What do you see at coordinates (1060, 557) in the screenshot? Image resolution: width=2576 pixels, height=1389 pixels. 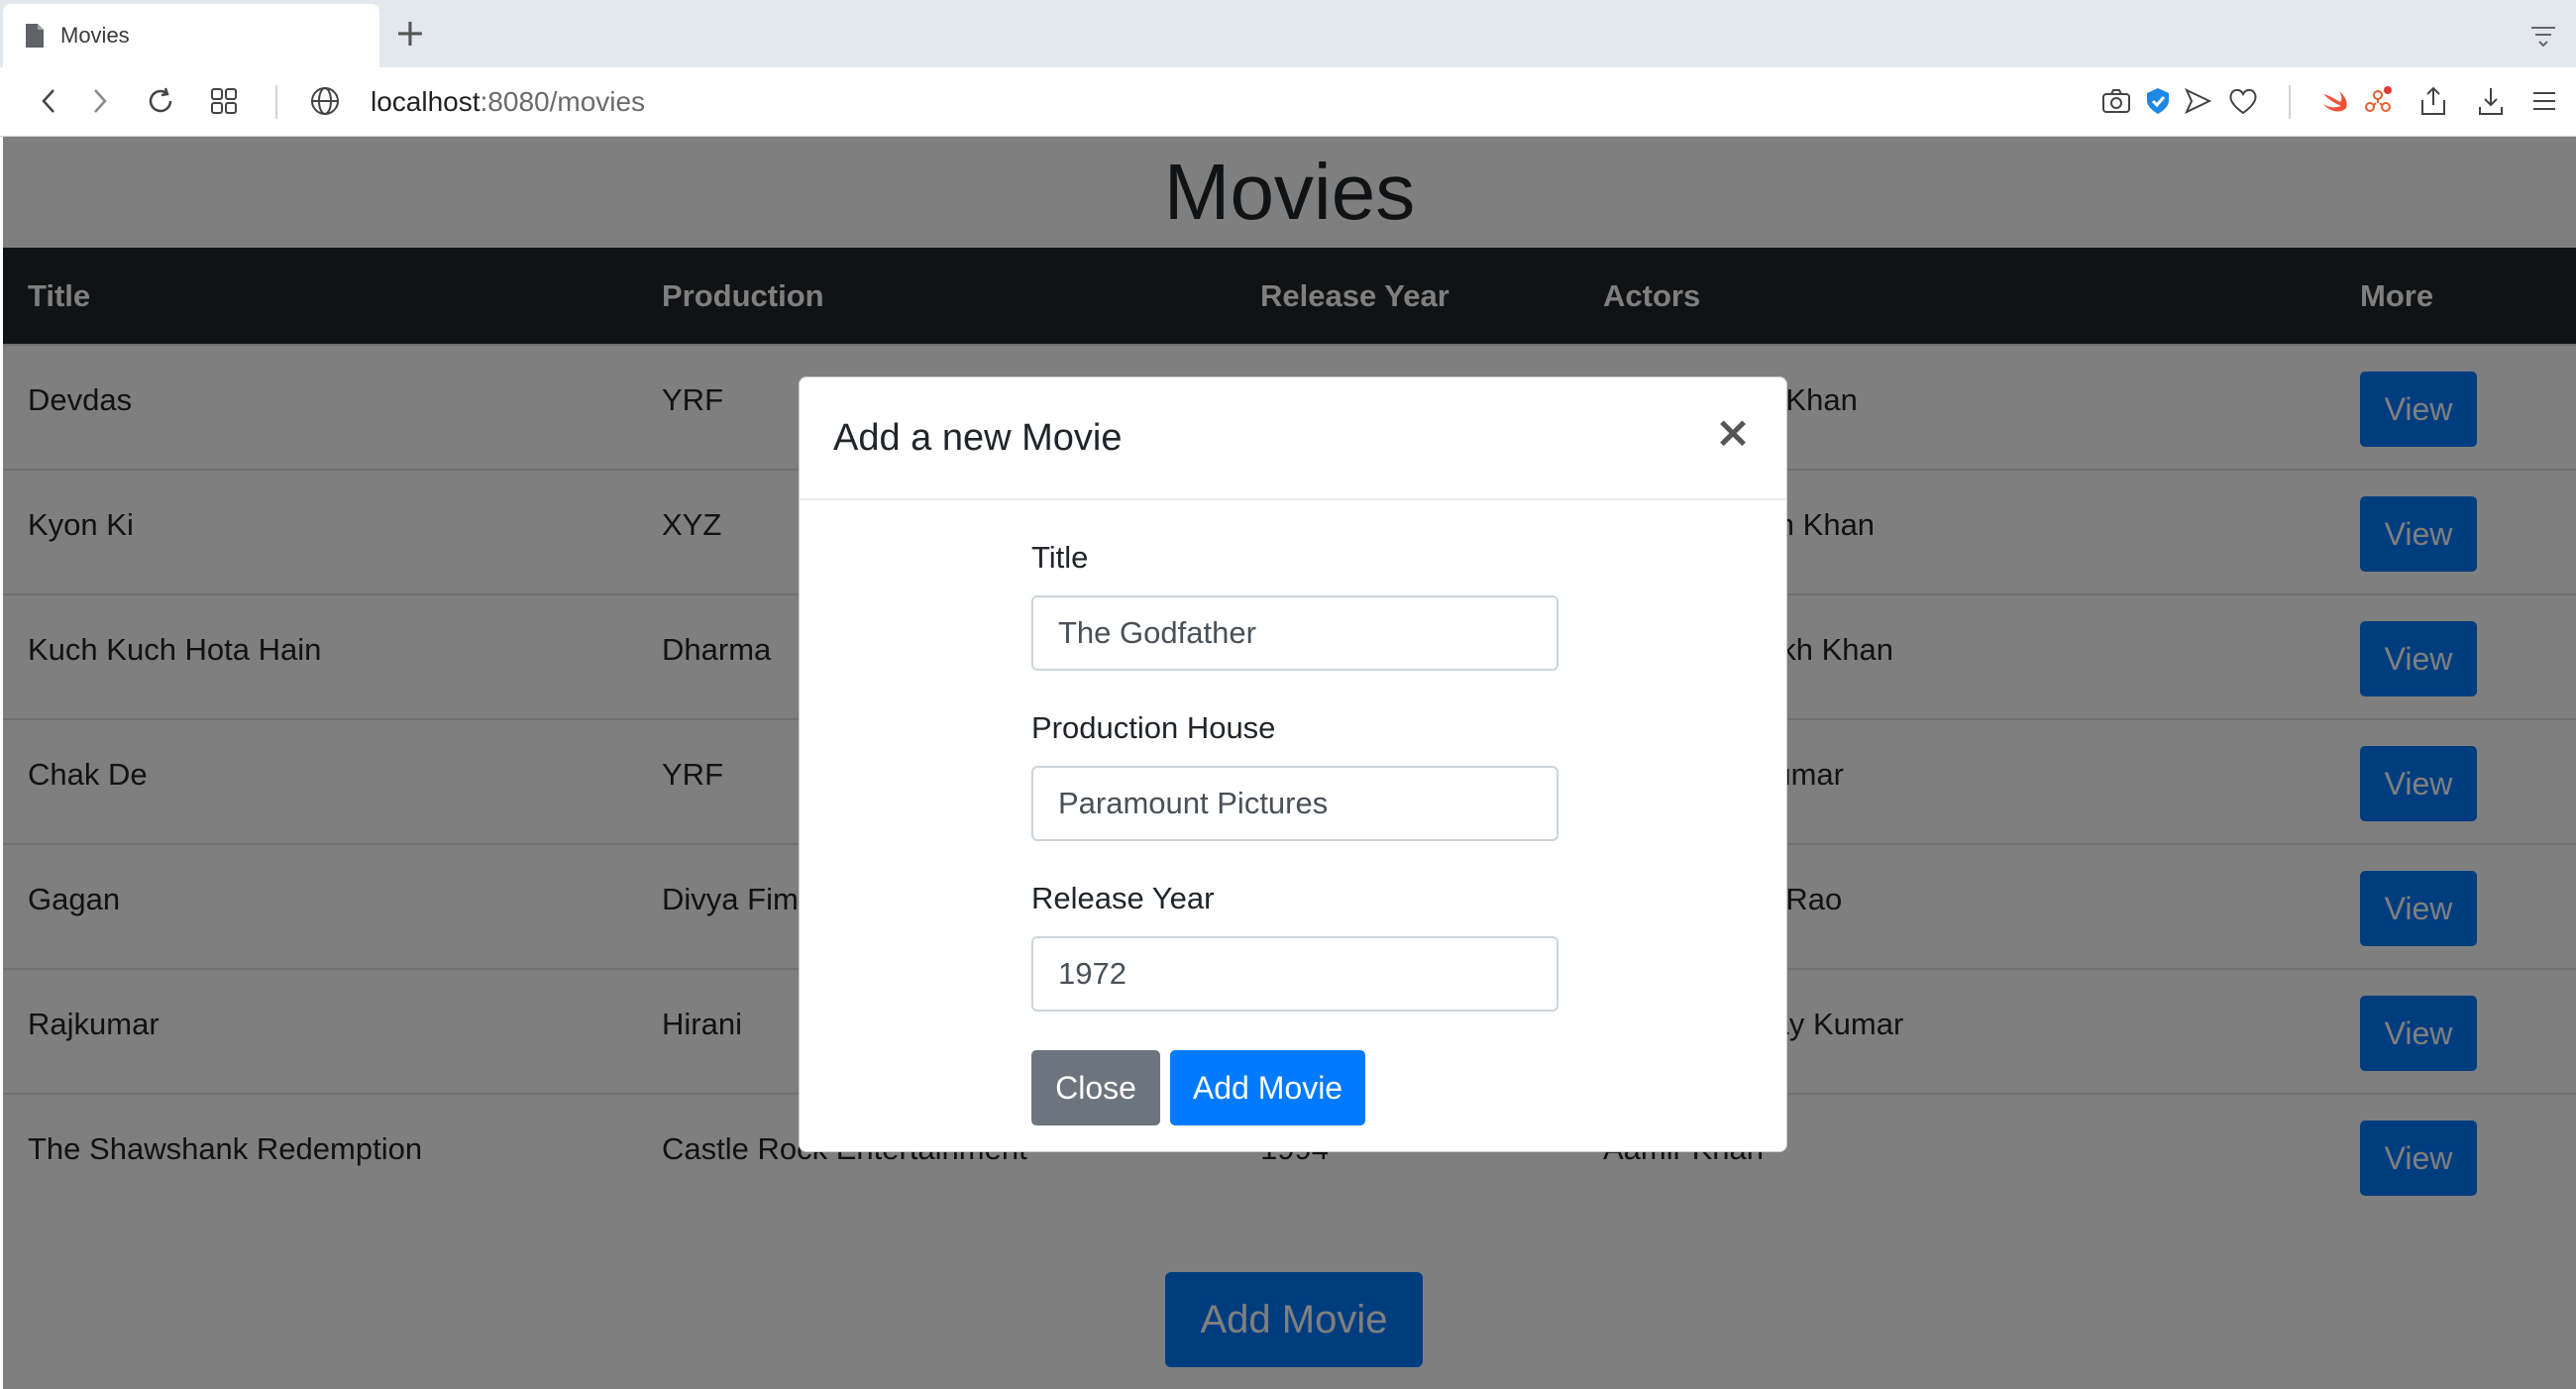 I see `title-label: Title` at bounding box center [1060, 557].